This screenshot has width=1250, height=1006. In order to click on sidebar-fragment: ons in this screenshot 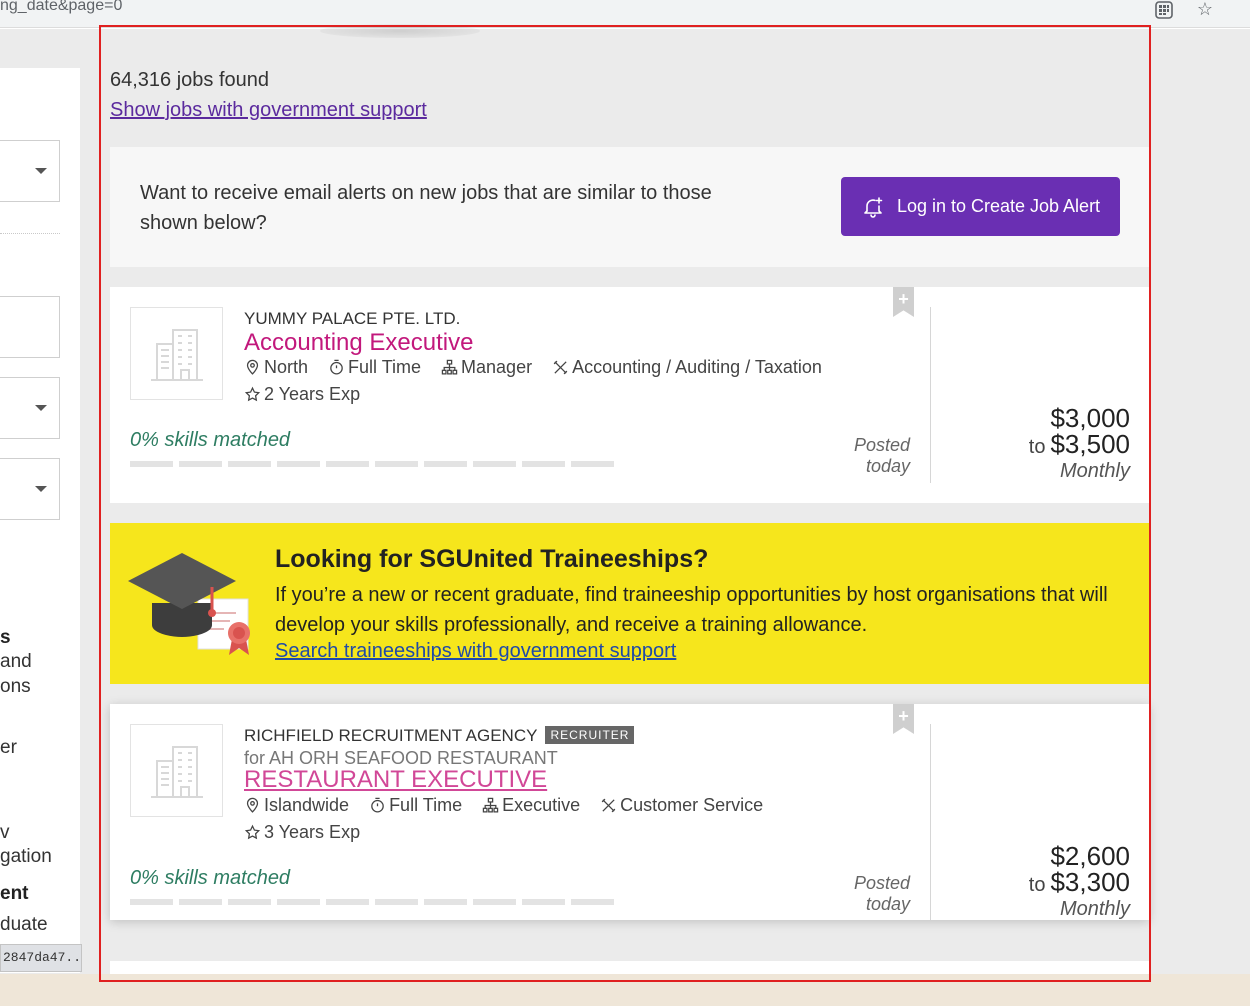, I will do `click(15, 687)`.